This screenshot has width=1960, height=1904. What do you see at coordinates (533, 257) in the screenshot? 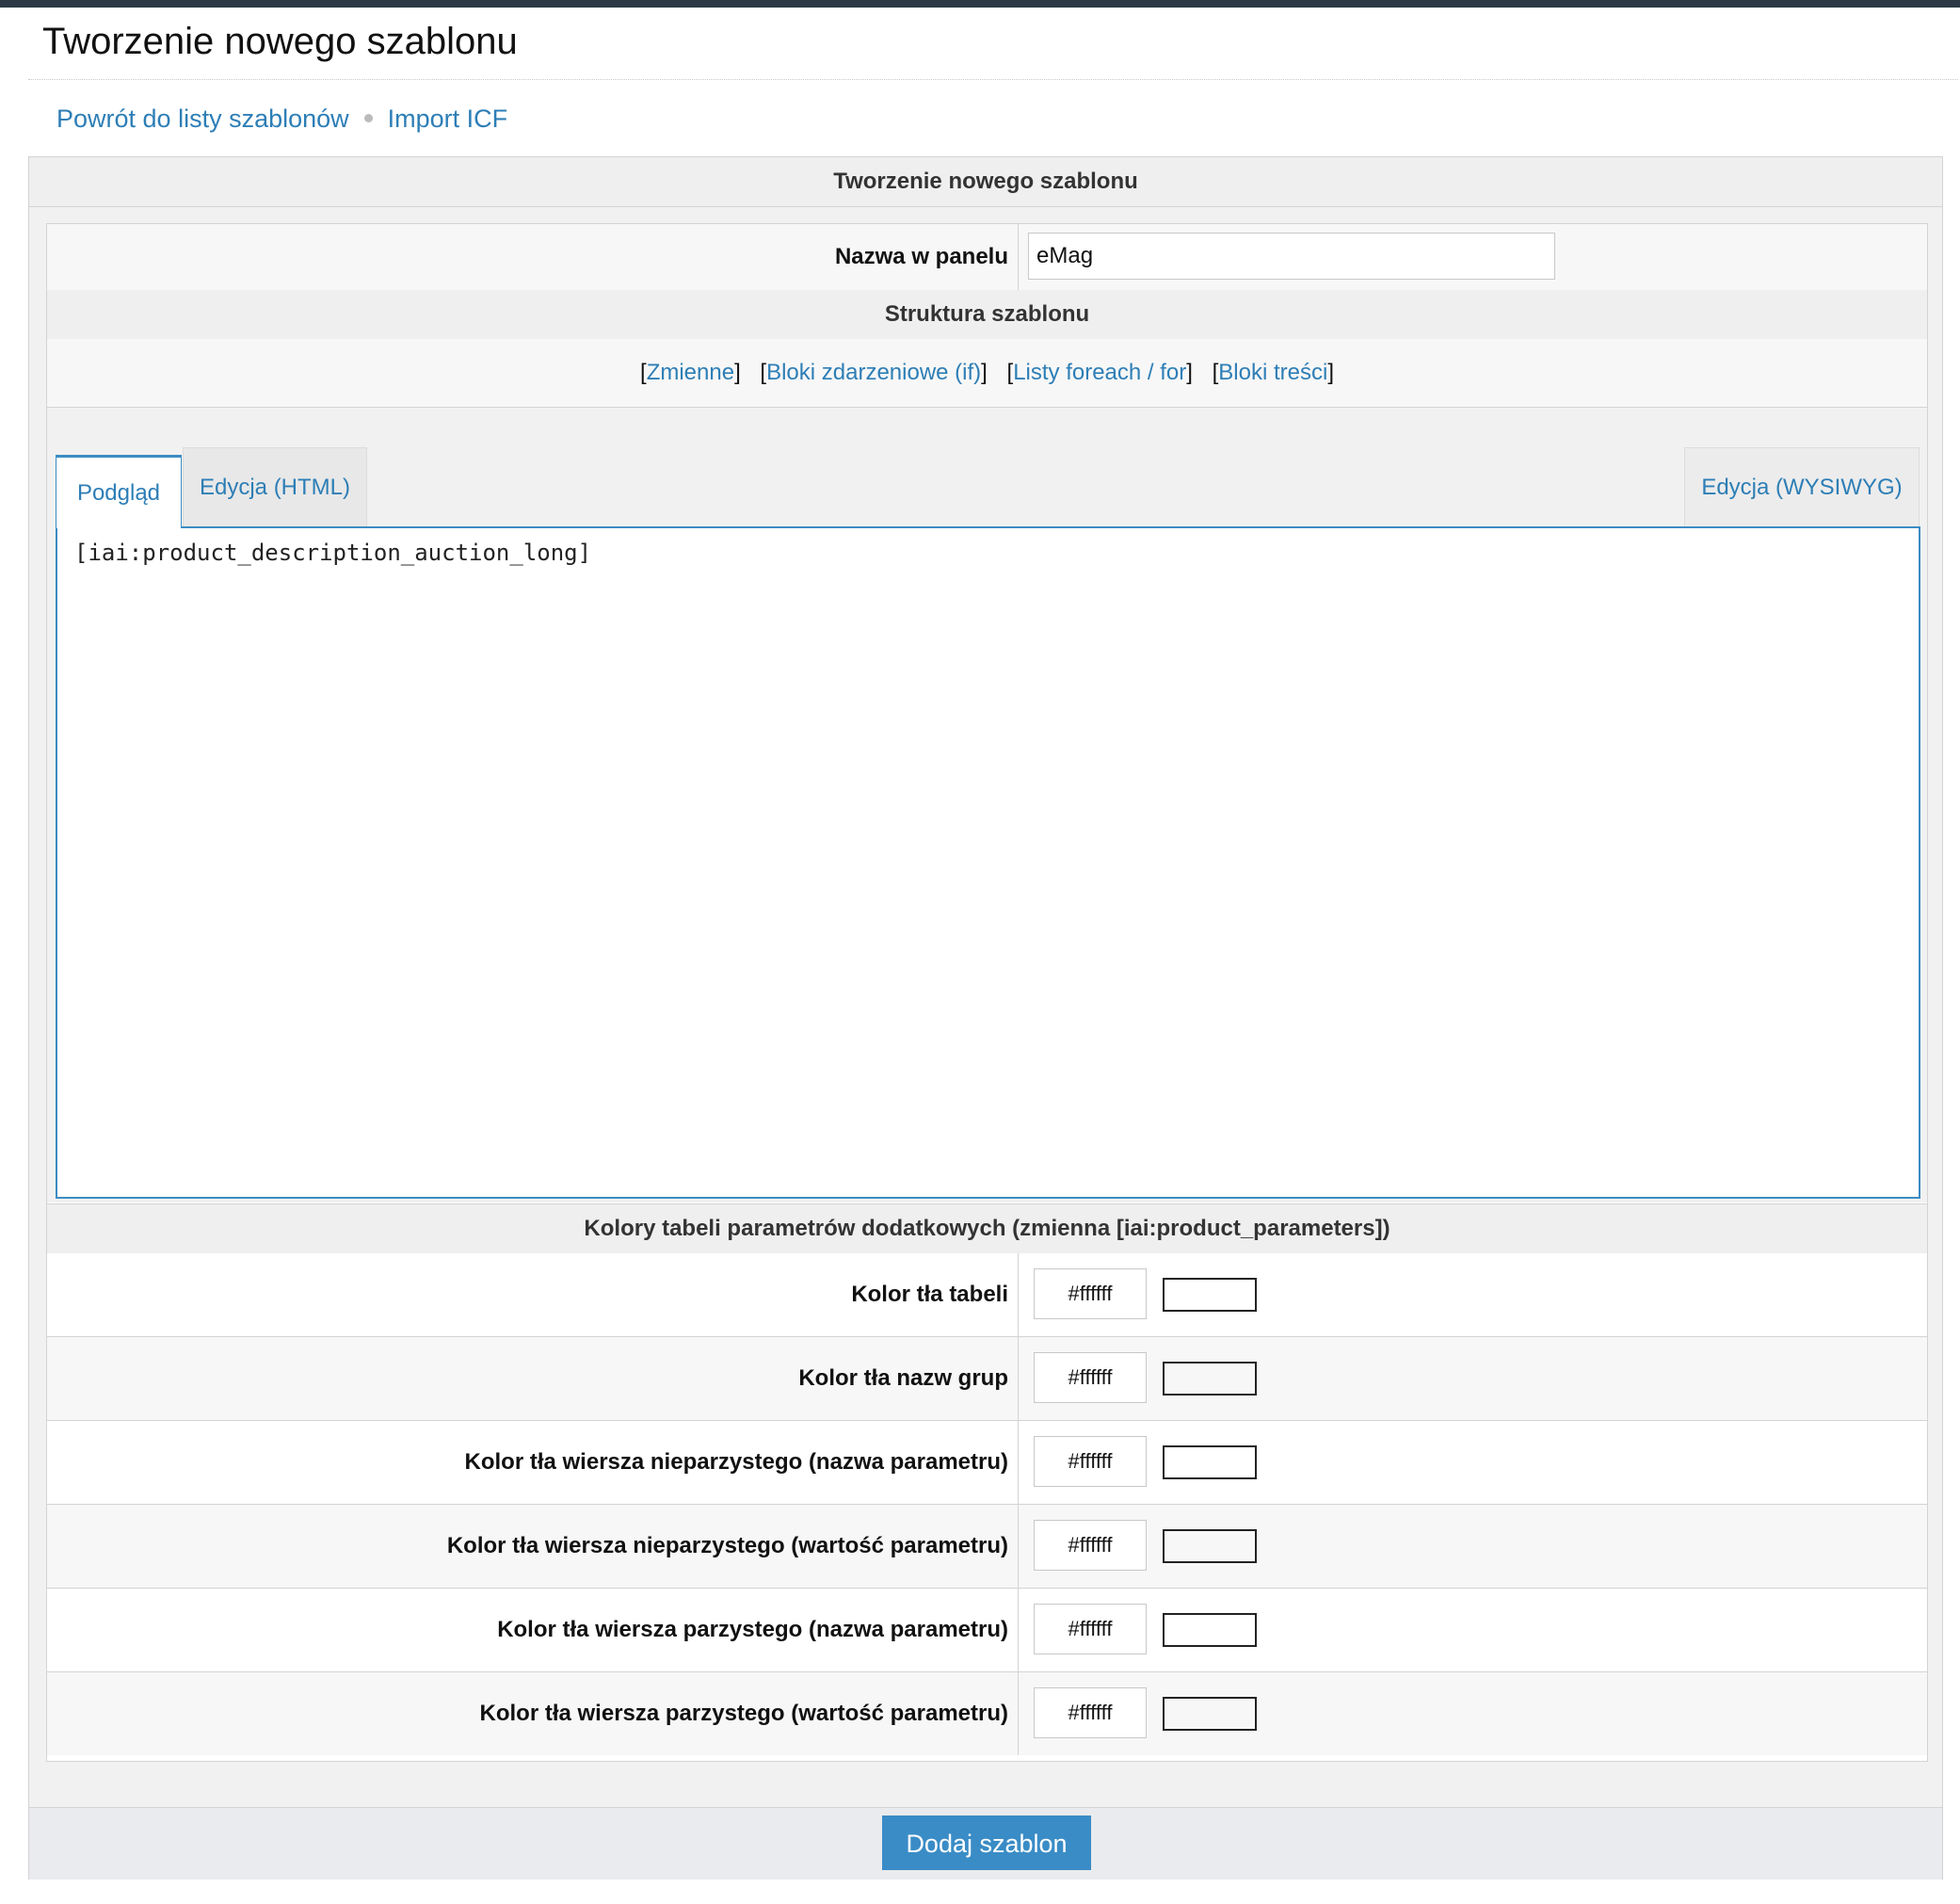
I see `name-label: Nazwa w panelu` at bounding box center [533, 257].